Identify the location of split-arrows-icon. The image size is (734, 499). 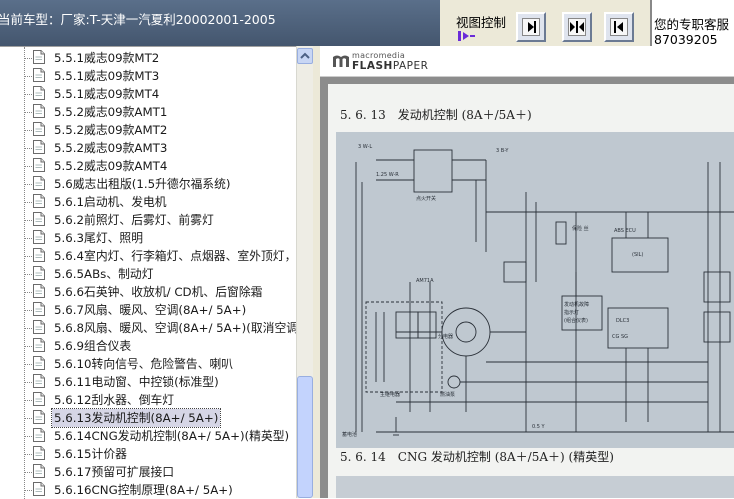
(577, 27).